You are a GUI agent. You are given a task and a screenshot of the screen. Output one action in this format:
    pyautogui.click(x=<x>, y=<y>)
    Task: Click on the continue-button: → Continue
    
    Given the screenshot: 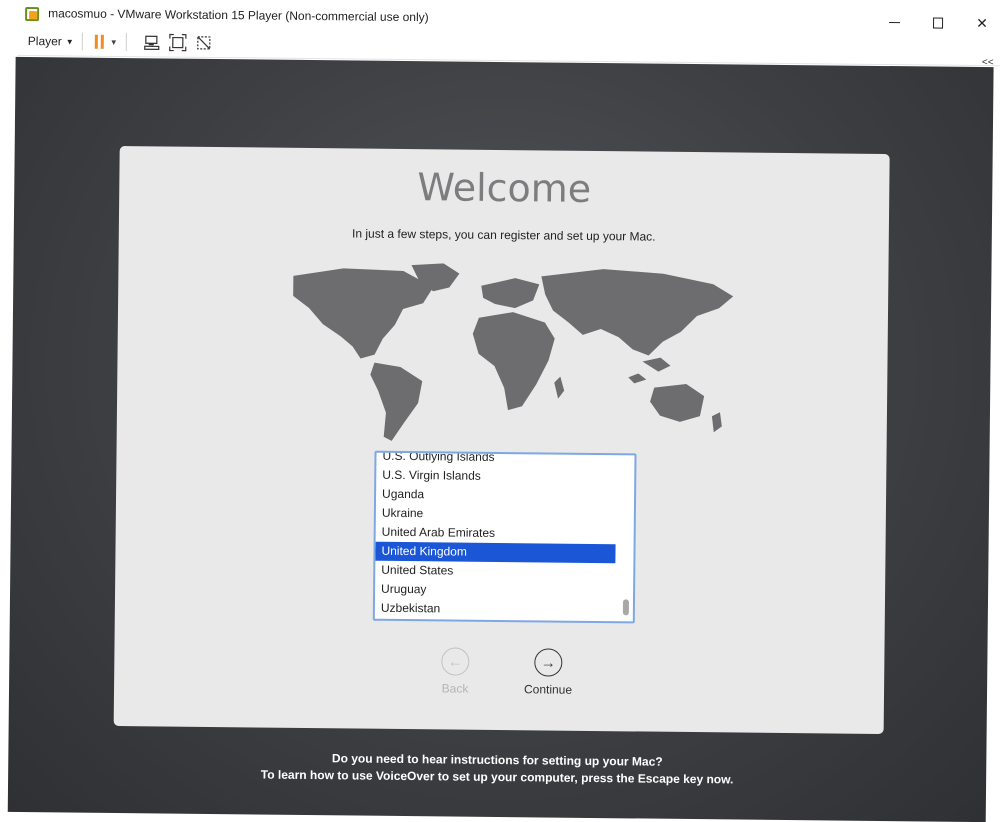 What is the action you would take?
    pyautogui.click(x=548, y=672)
    